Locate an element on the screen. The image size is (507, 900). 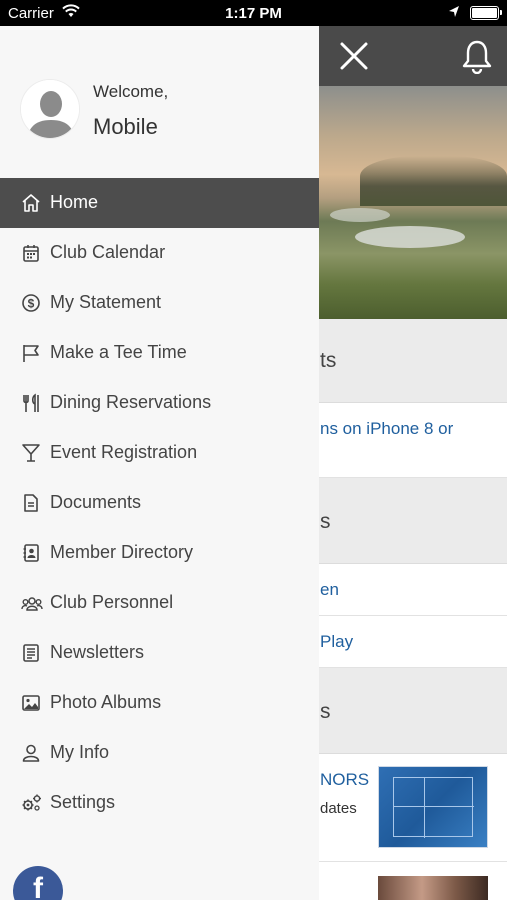
bell-icon is located at coordinates (477, 56).